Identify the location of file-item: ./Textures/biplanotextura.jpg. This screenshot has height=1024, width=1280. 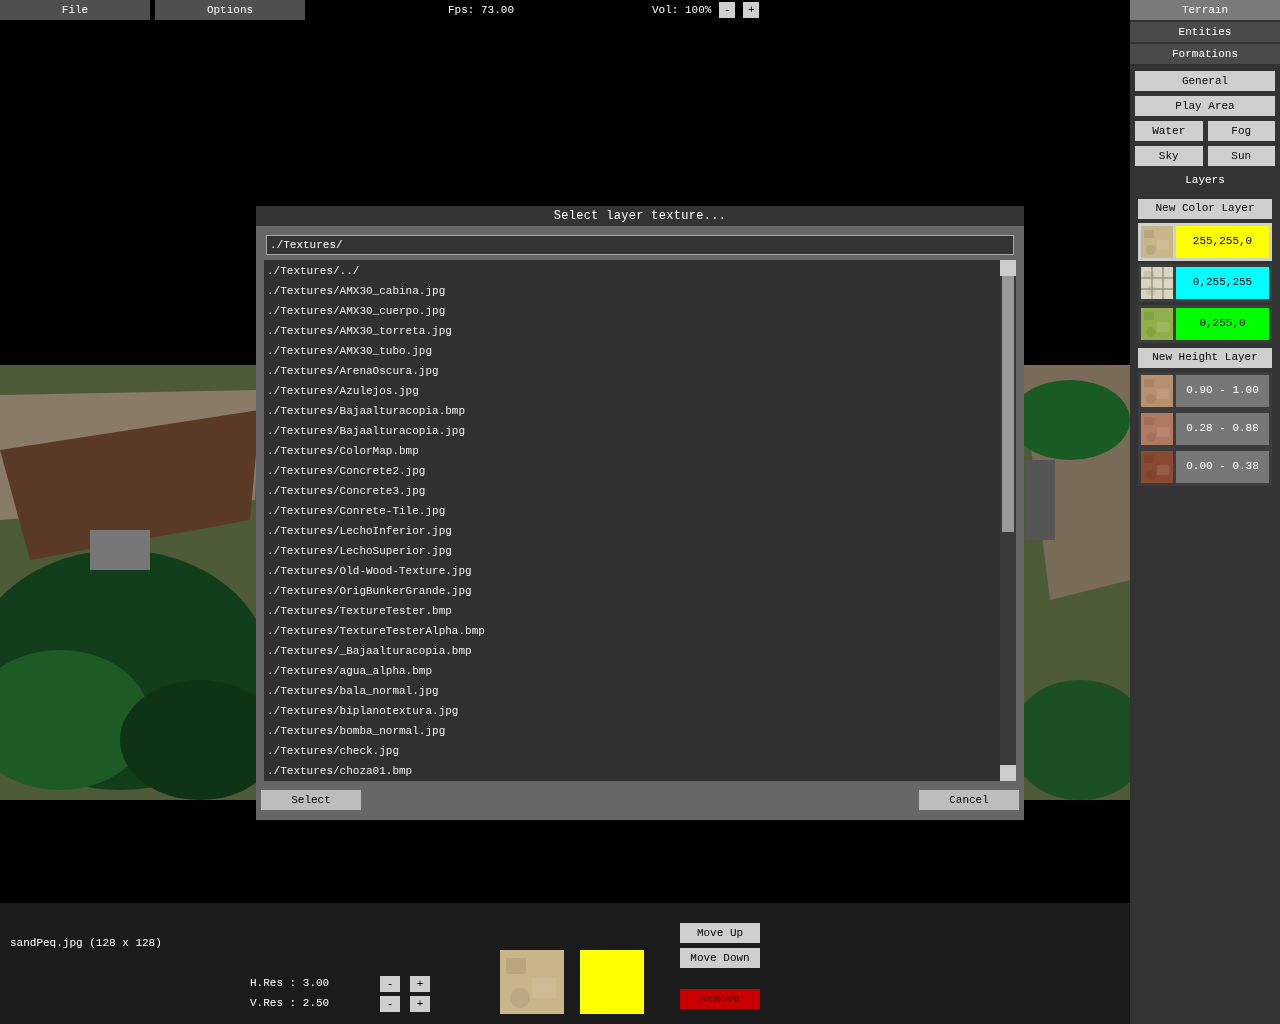
(632, 711).